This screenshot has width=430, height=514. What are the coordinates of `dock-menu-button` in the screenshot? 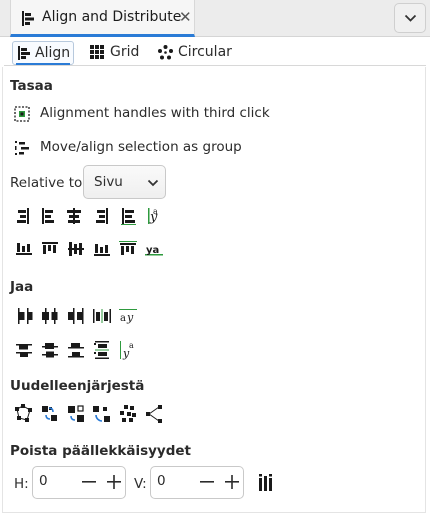 It's located at (410, 18).